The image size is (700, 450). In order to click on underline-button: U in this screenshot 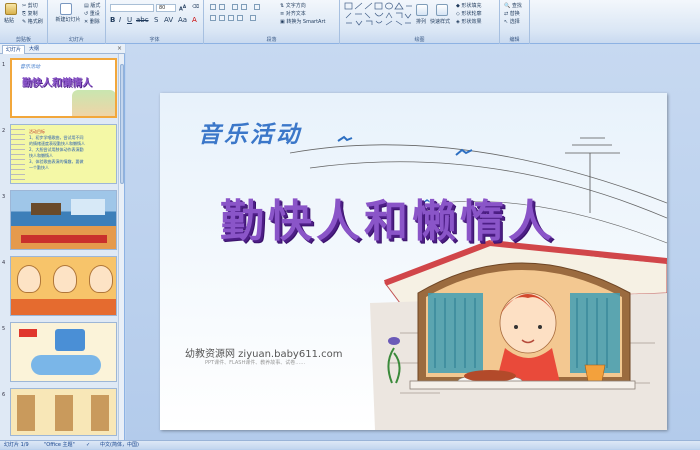, I will do `click(129, 20)`.